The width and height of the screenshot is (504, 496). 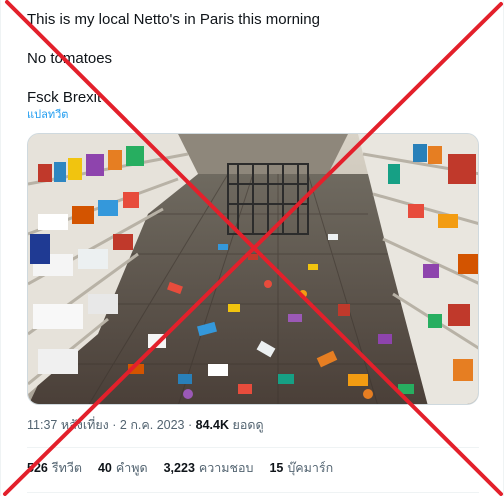 I want to click on tweet-text-line-3: Fsck Brexit, so click(x=64, y=97).